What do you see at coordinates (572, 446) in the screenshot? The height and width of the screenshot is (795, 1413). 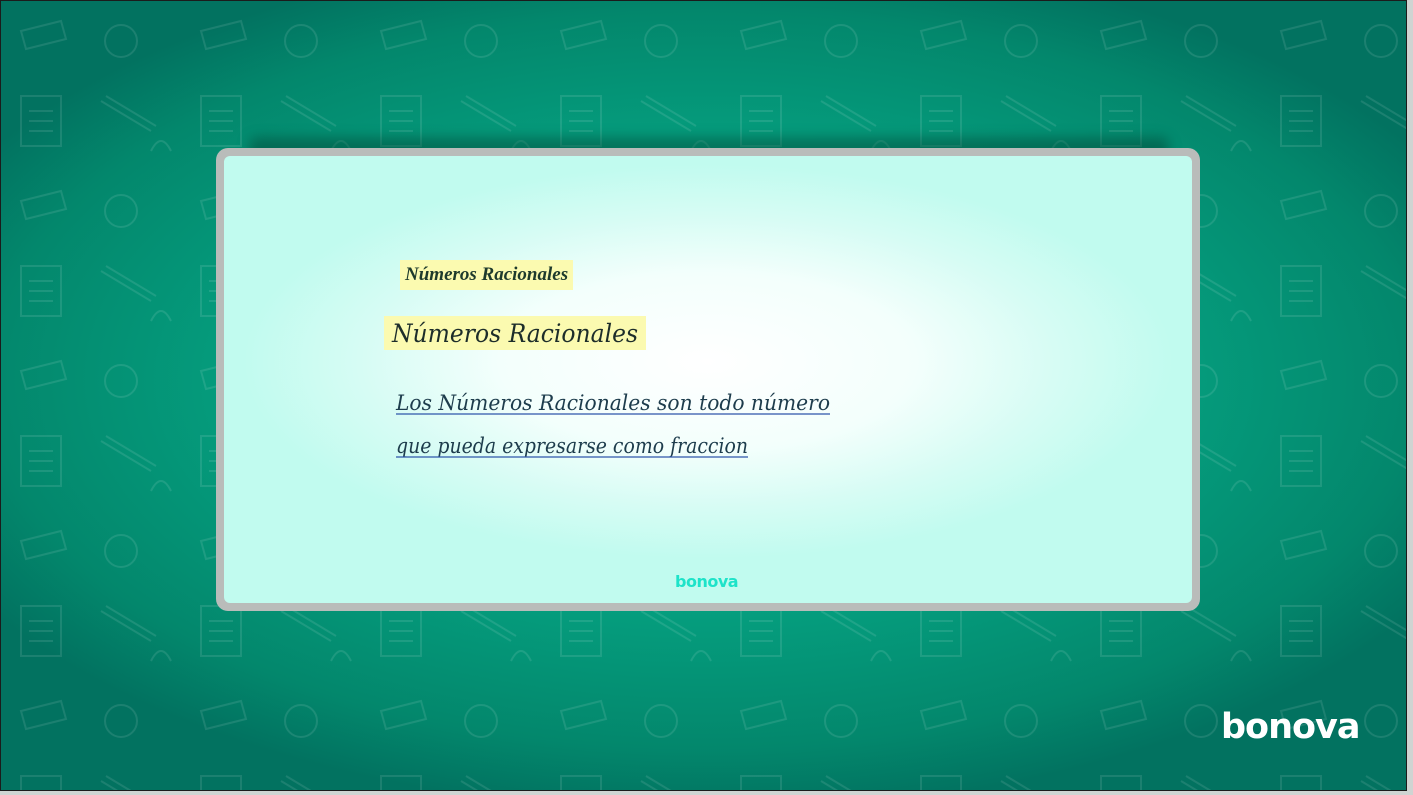 I see `body-line-2: que pueda expresarse como fraccion` at bounding box center [572, 446].